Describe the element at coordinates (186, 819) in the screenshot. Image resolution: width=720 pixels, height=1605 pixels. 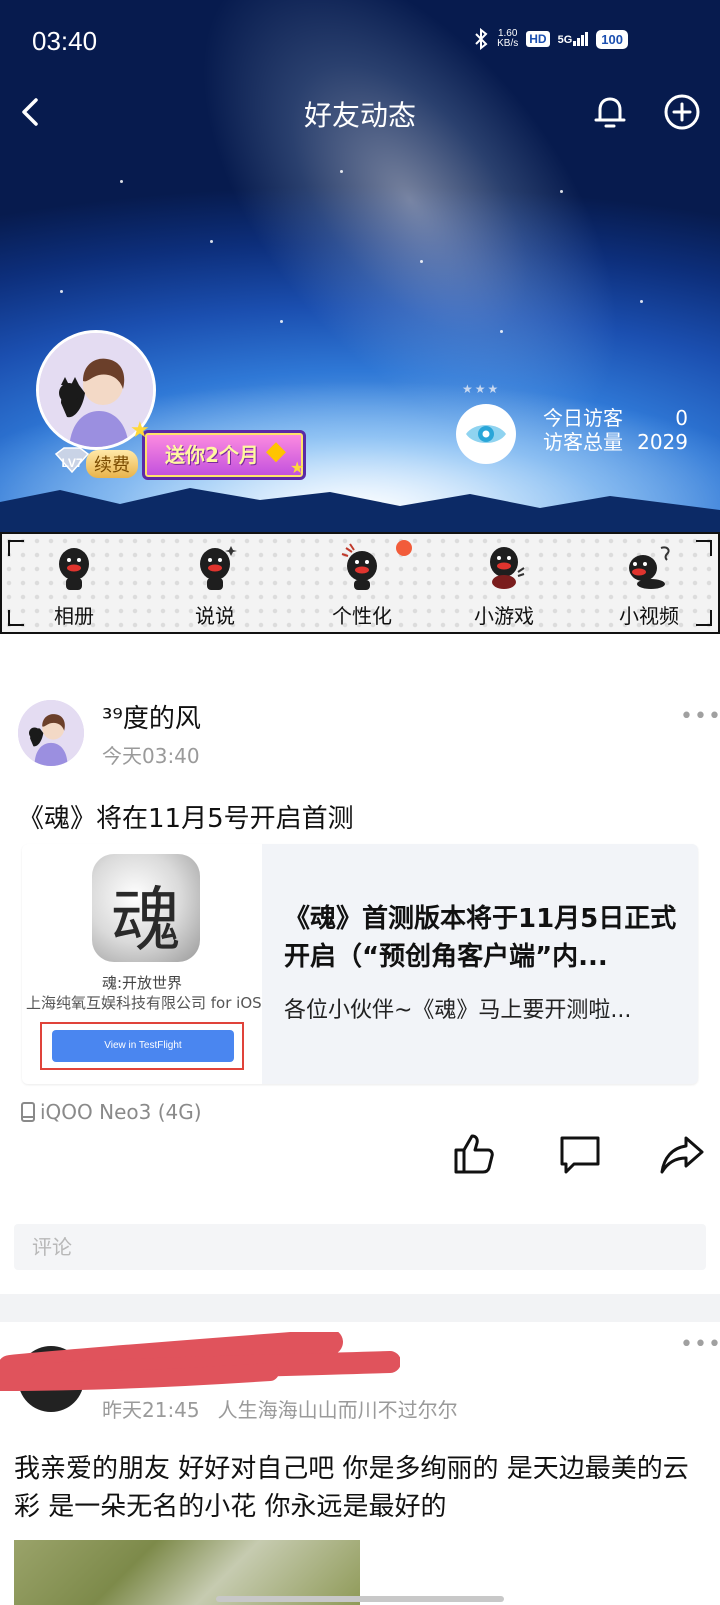
I see `post-body-text: 《魂》将在11月5号开启首测` at that location.